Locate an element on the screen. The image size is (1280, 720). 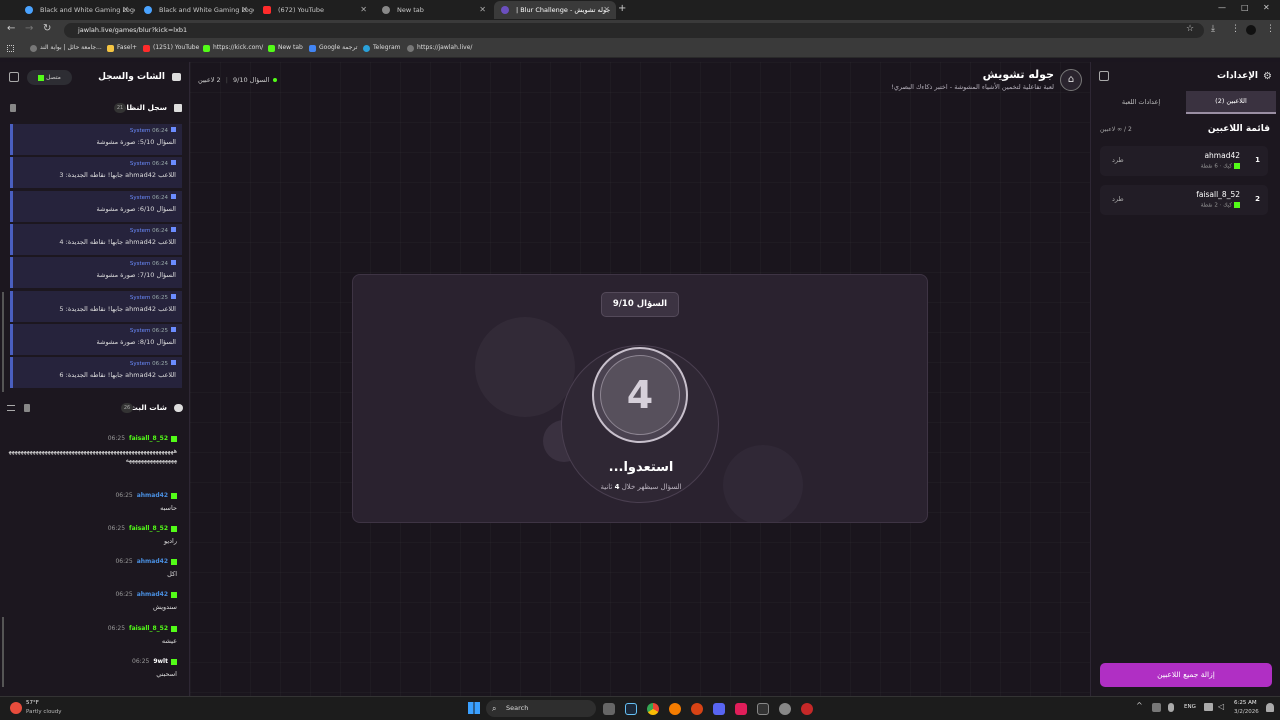
close-window-button: ✕ is located at coordinates (1266, 7).